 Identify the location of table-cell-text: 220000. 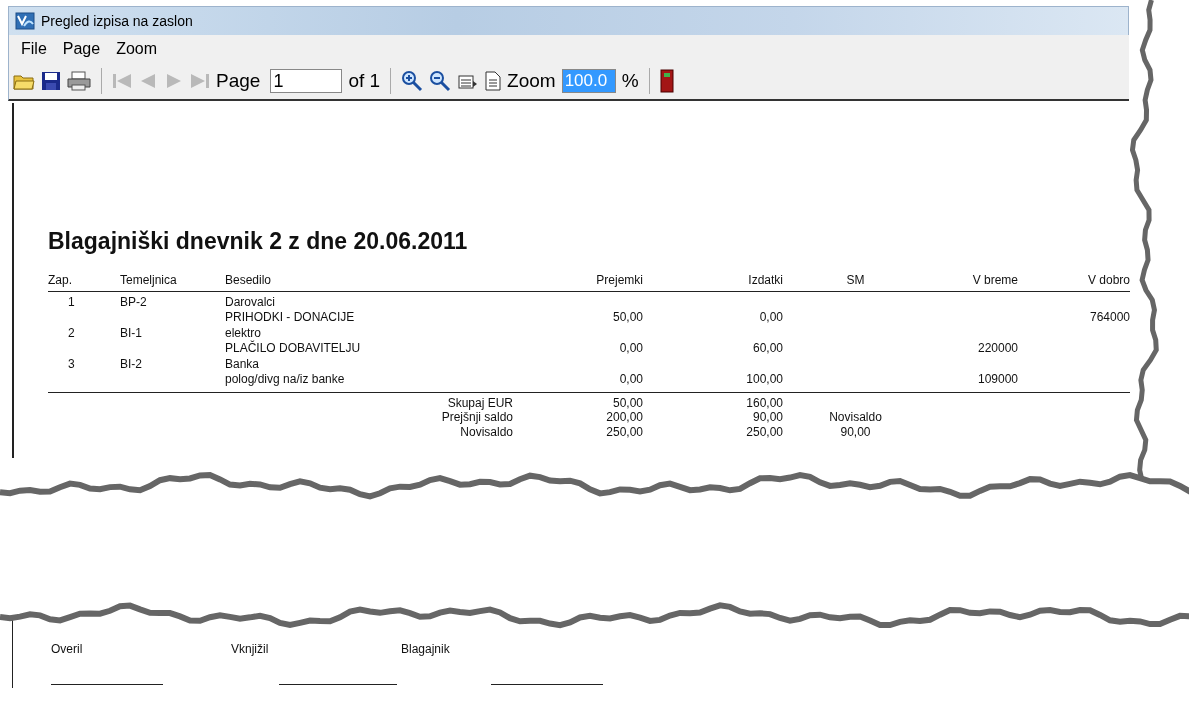
(997, 349).